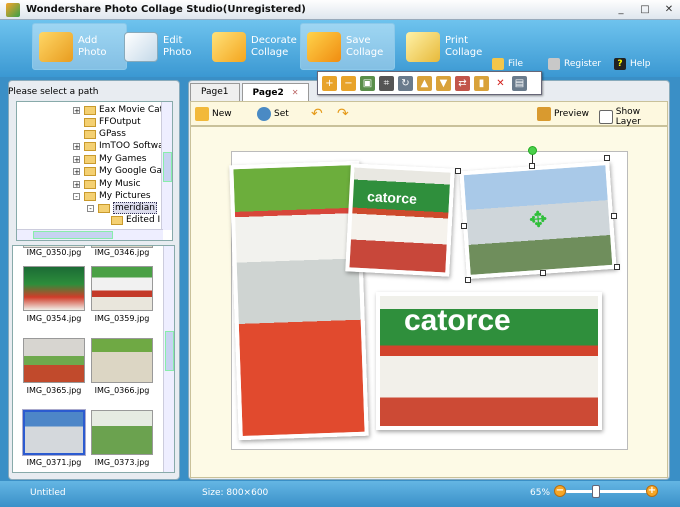  I want to click on collage-photo-restaurant-small: catorce, so click(400, 220).